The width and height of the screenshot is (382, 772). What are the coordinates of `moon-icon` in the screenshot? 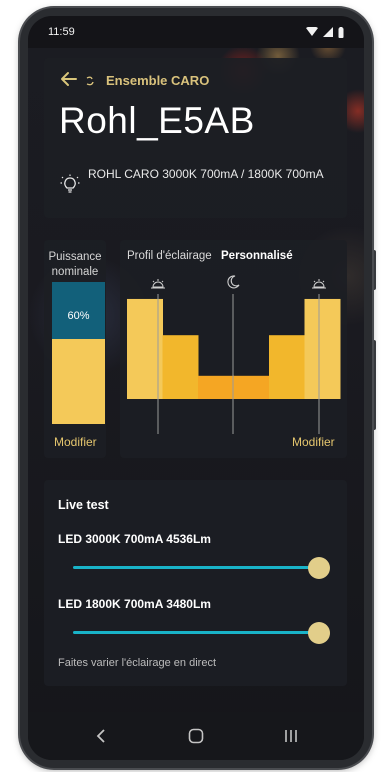 It's located at (233, 282).